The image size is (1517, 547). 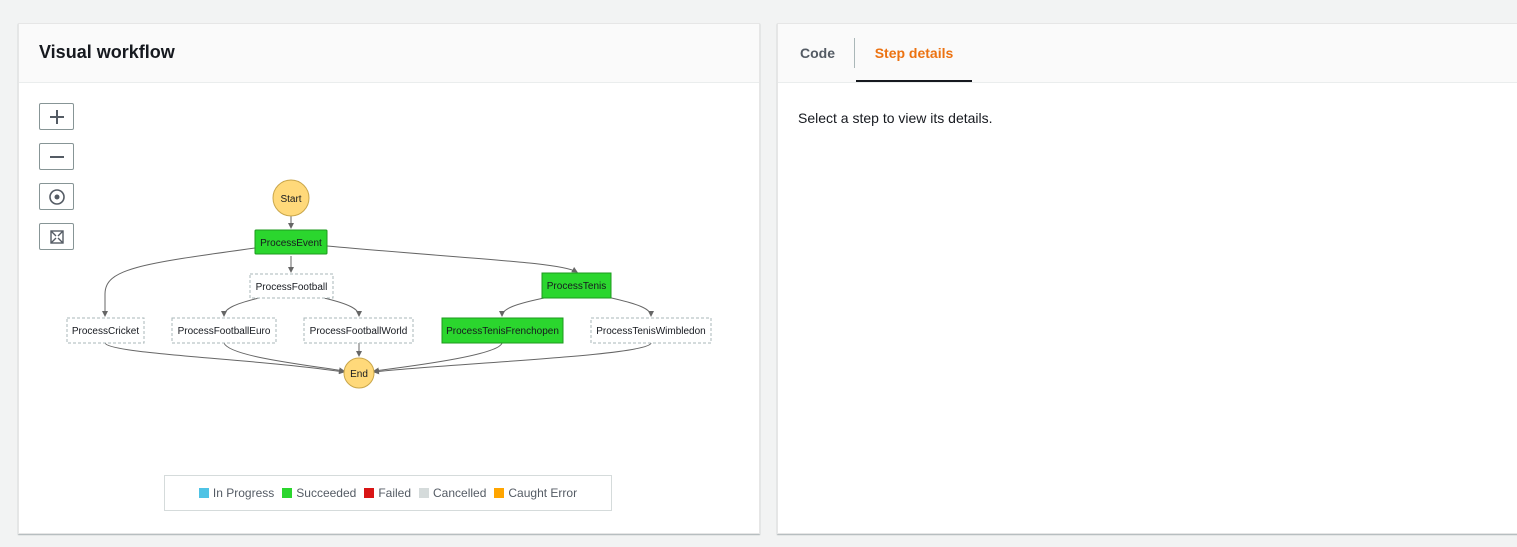 I want to click on edge-tenis-wimbledon, so click(x=630, y=306).